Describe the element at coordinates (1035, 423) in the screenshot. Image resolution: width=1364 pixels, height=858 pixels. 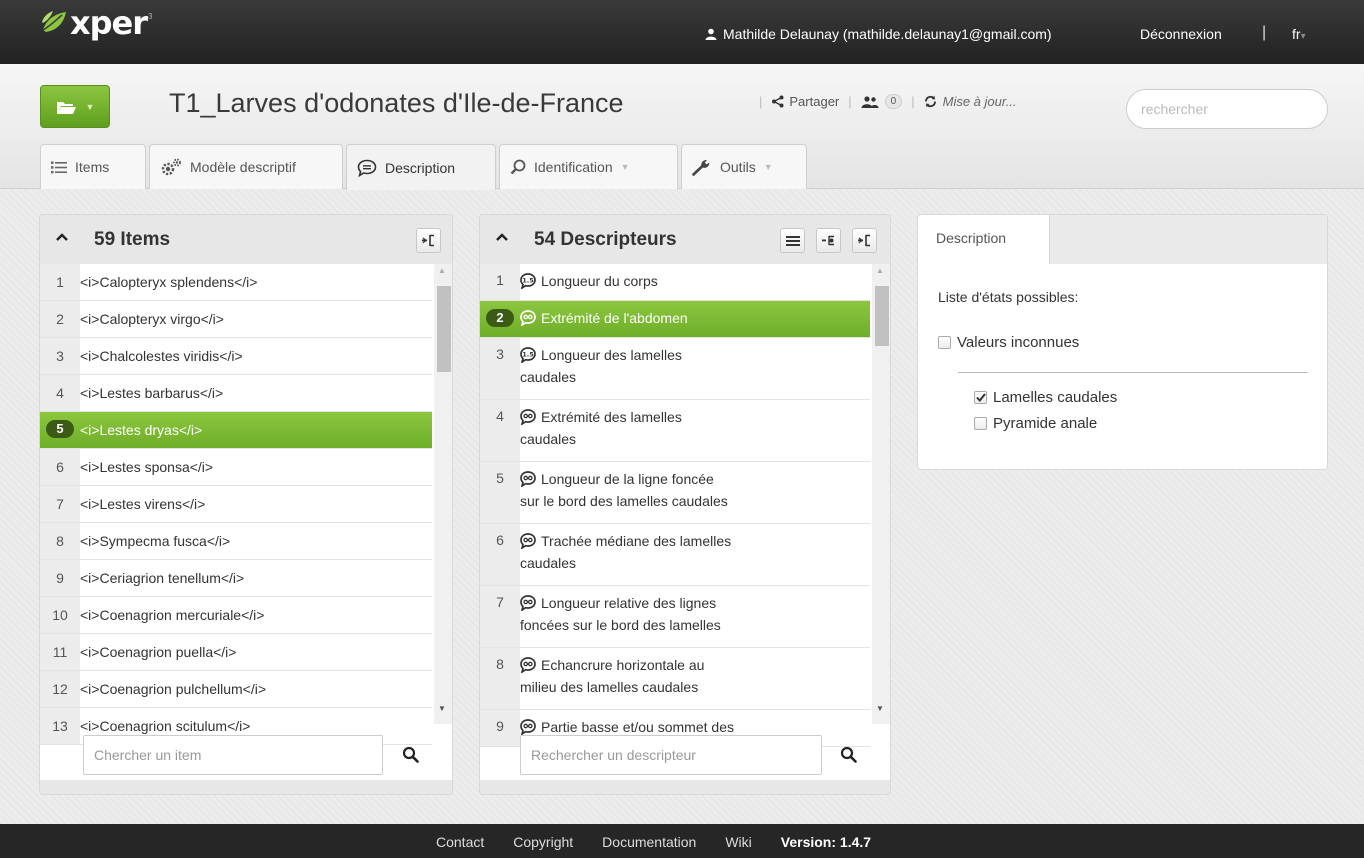
I see `state-checkbox-pyramide-anale: Pyramide anale` at that location.